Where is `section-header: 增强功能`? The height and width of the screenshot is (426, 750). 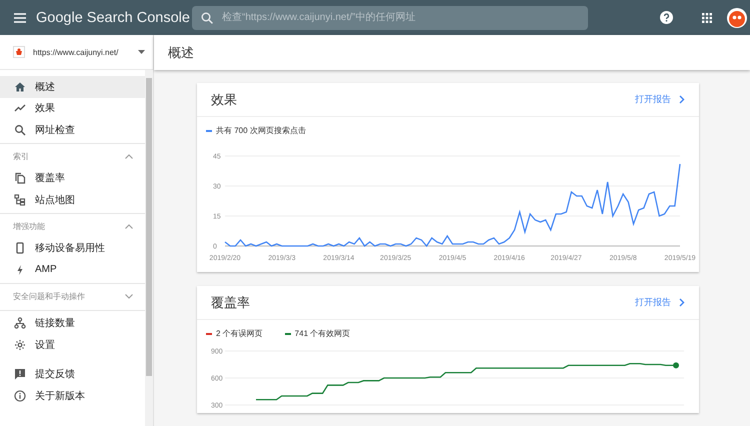 section-header: 增强功能 is located at coordinates (72, 227).